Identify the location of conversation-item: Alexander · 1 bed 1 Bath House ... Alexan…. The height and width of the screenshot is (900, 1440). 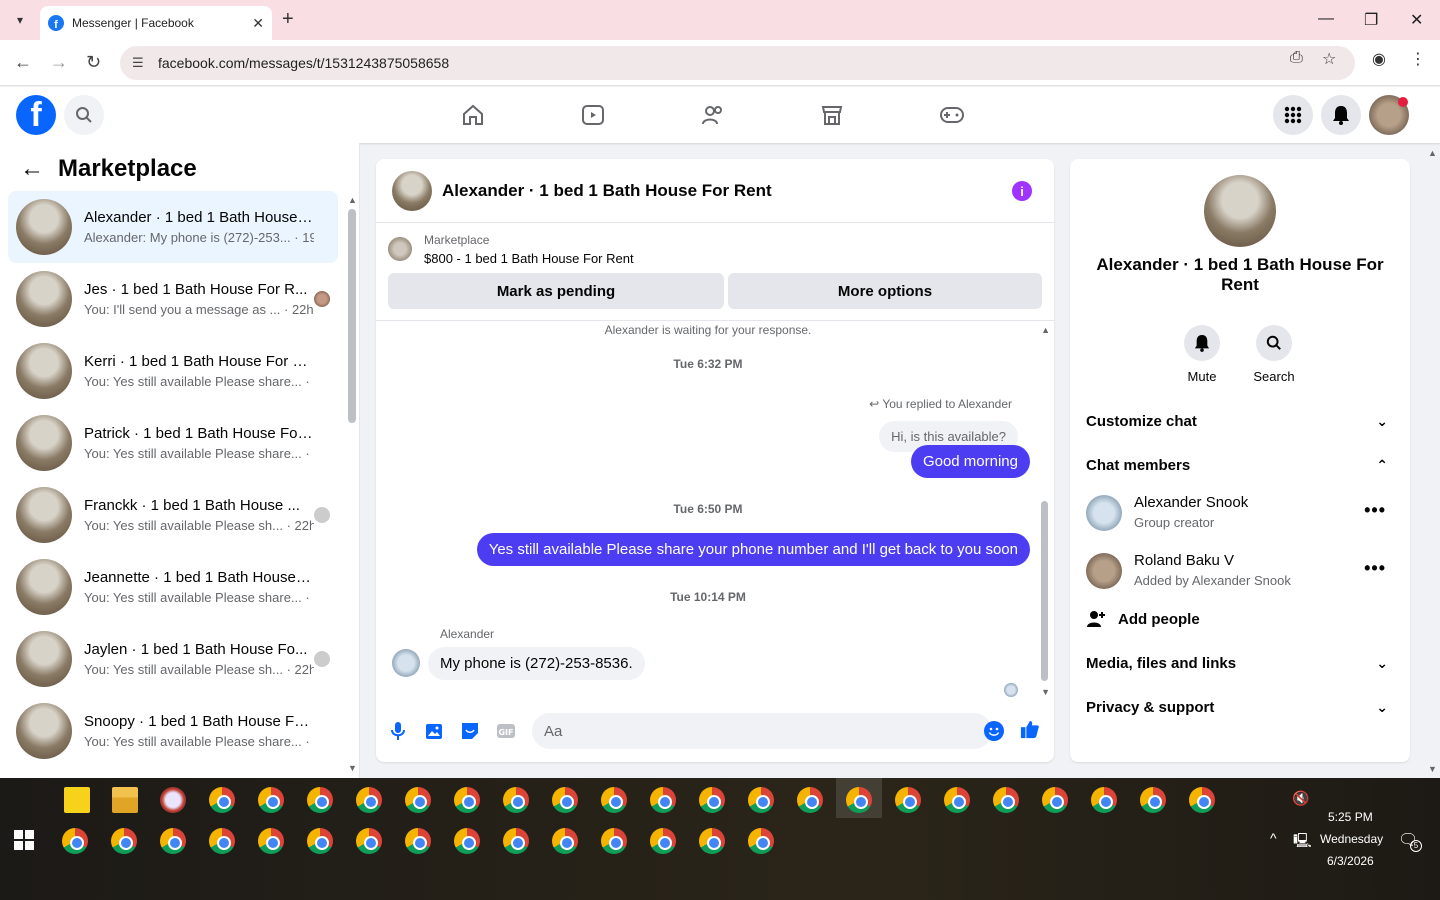
(173, 227).